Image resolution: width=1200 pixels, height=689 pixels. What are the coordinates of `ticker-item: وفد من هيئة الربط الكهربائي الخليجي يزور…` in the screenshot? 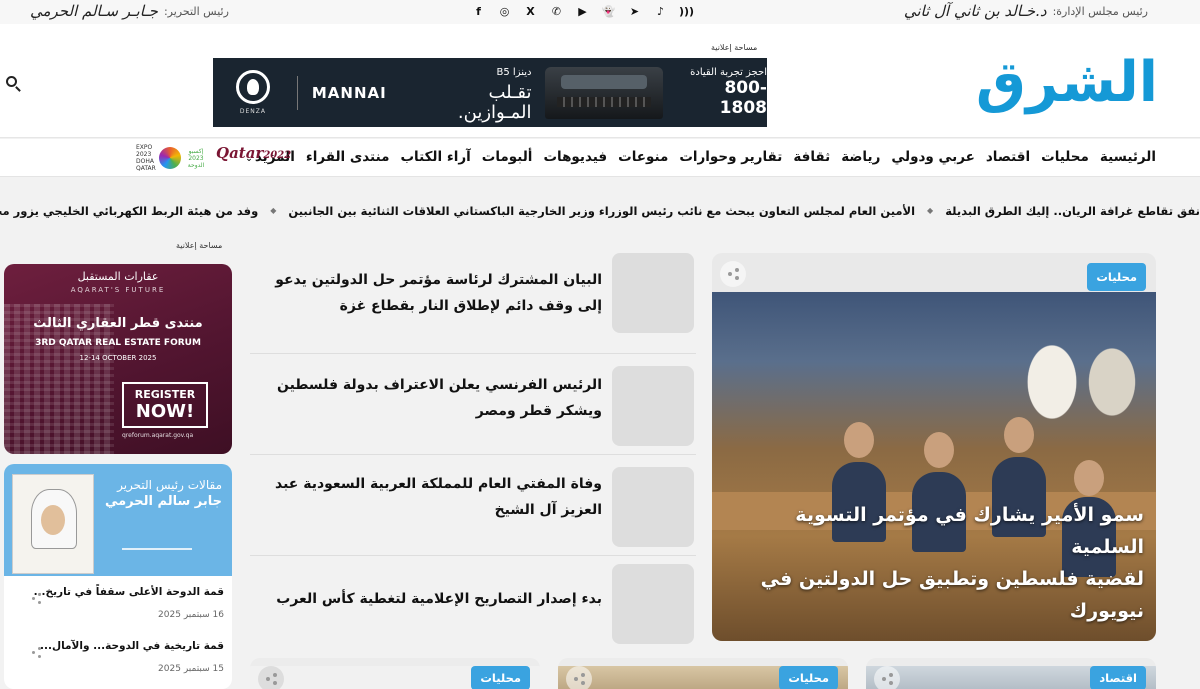 It's located at (129, 211).